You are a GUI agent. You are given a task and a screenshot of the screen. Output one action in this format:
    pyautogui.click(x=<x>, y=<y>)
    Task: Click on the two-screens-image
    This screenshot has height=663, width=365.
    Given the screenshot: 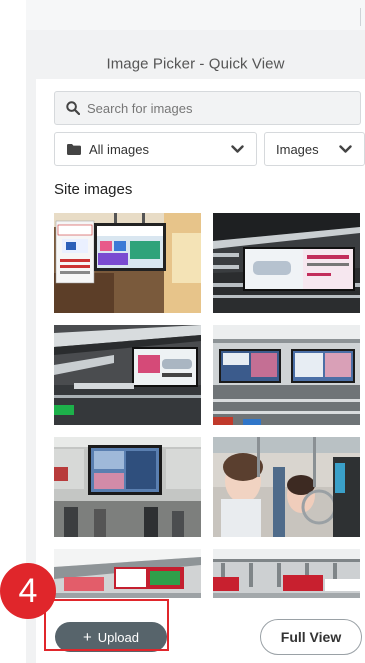 What is the action you would take?
    pyautogui.click(x=286, y=375)
    